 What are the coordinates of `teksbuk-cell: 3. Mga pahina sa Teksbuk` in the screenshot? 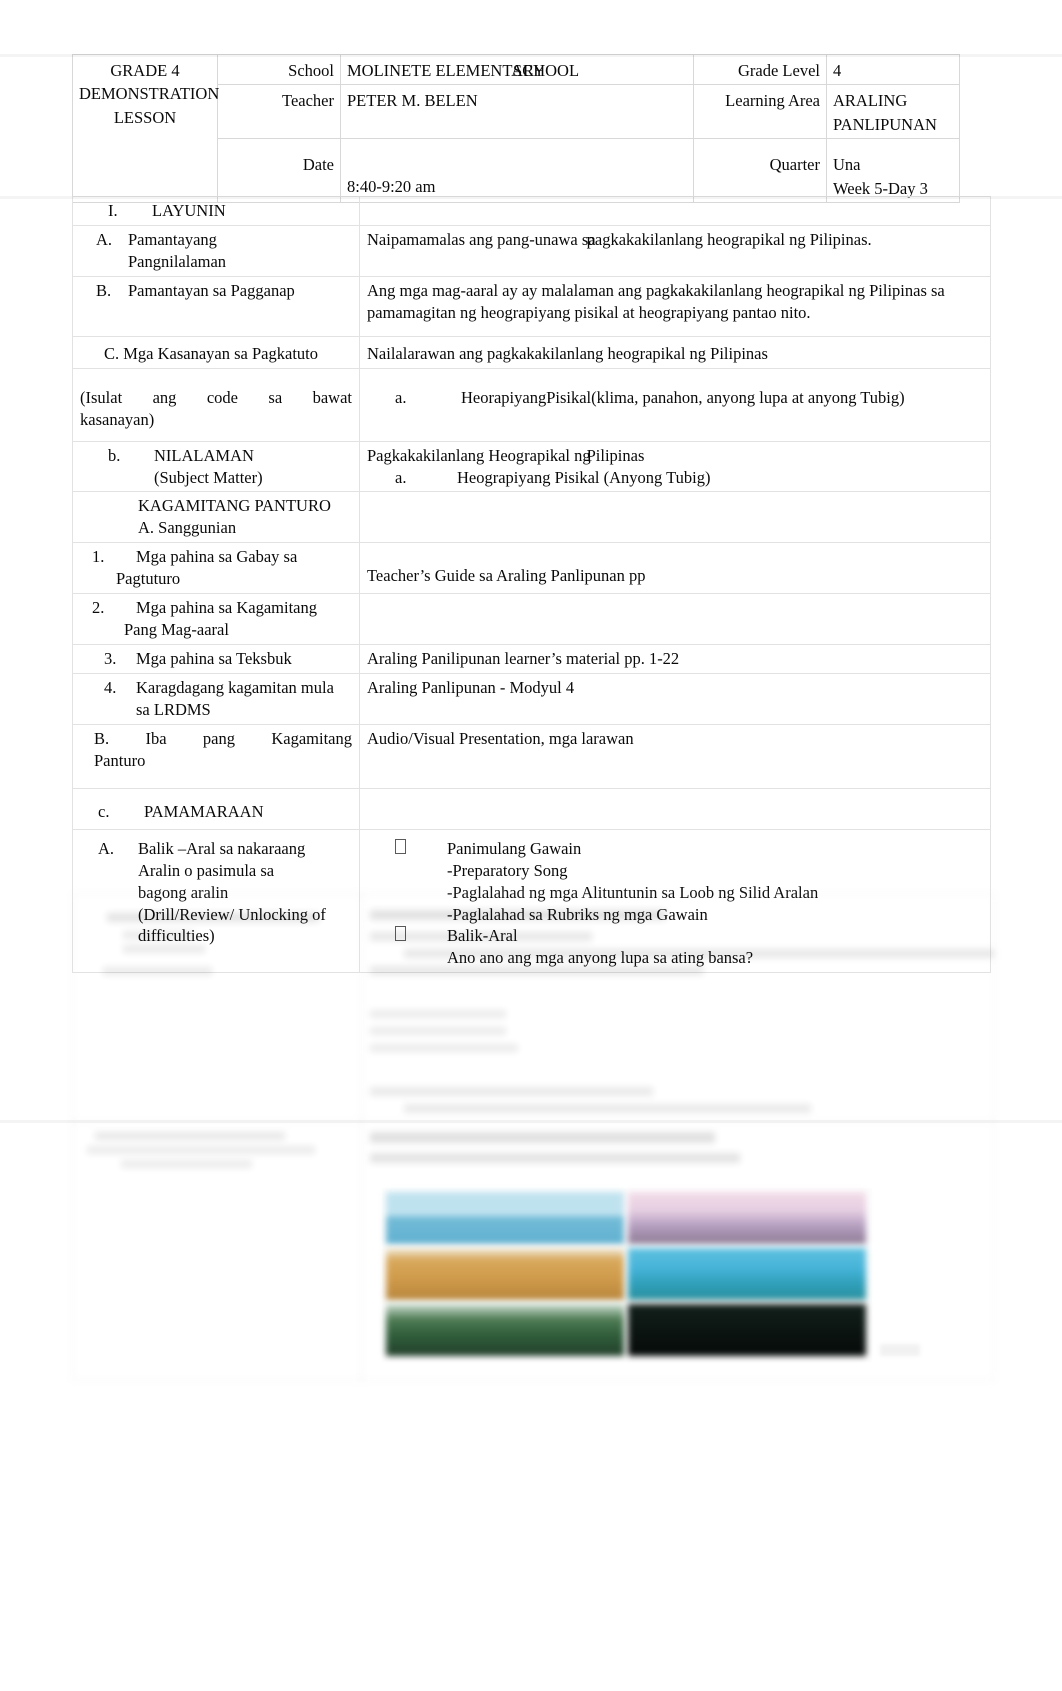 It's located at (216, 659).